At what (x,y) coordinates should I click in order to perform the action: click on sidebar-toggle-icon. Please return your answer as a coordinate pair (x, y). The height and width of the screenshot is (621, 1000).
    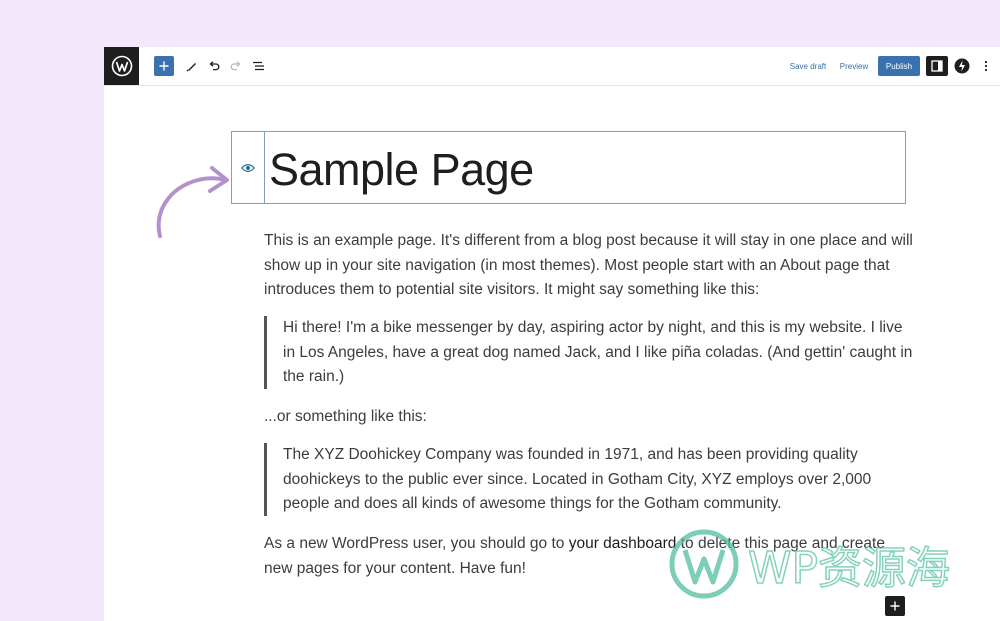
    Looking at the image, I should click on (937, 66).